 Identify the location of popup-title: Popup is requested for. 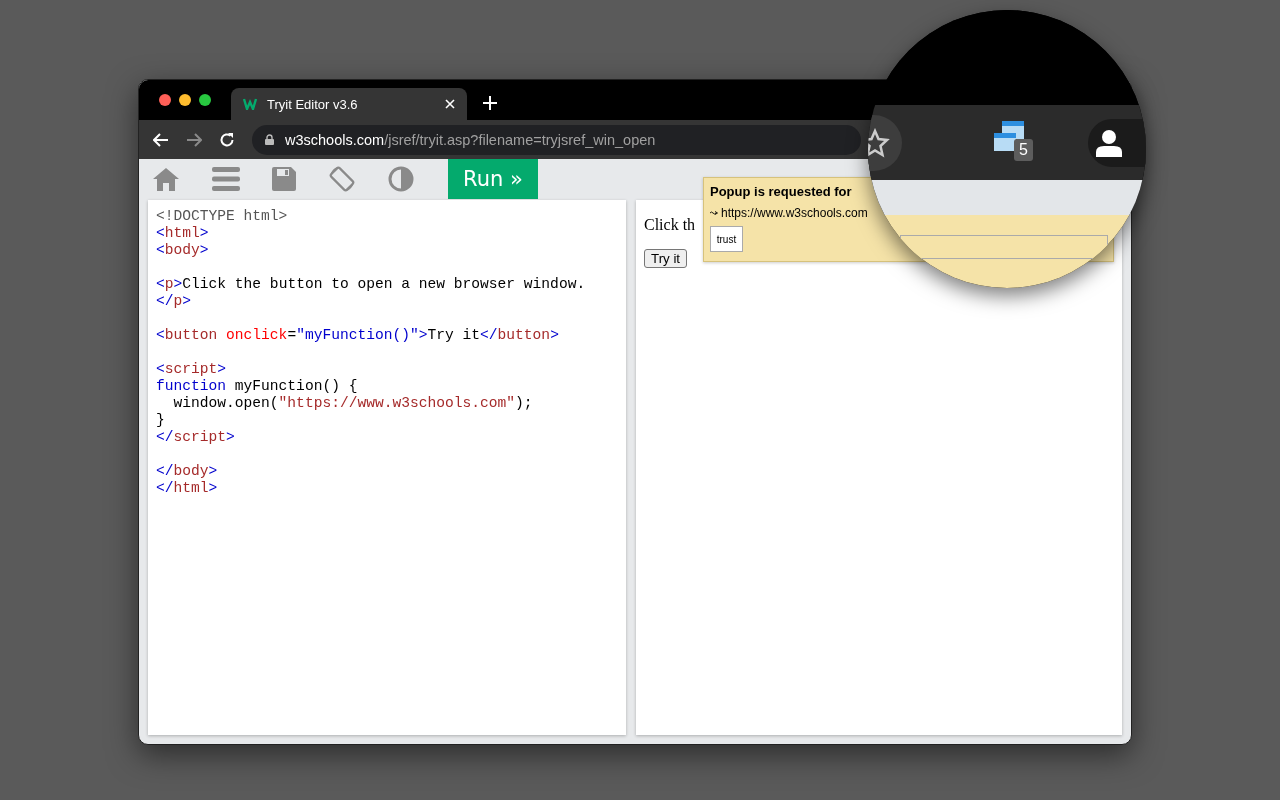
(781, 191).